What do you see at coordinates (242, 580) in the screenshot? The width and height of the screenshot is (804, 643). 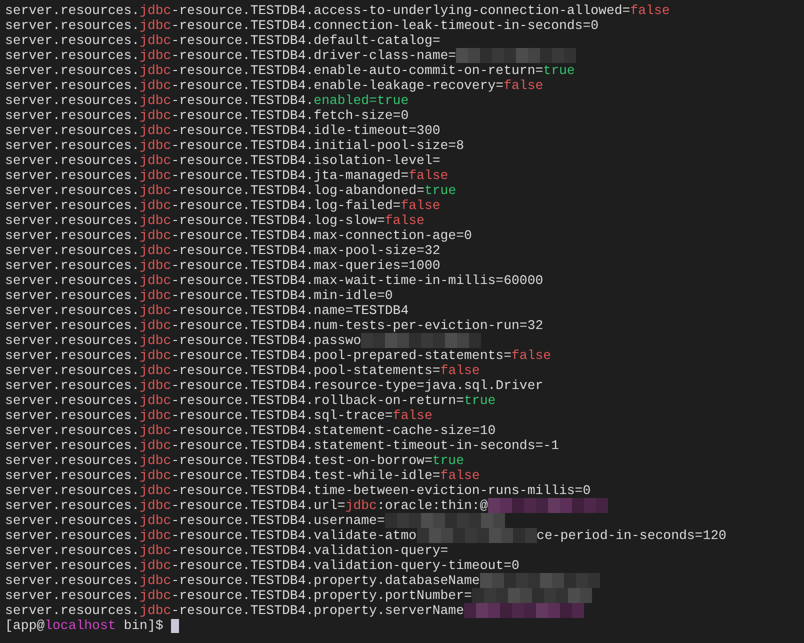 I see `terminal-line: server.resources.jdbc-resource.TESTDB4.property.databaseName` at bounding box center [242, 580].